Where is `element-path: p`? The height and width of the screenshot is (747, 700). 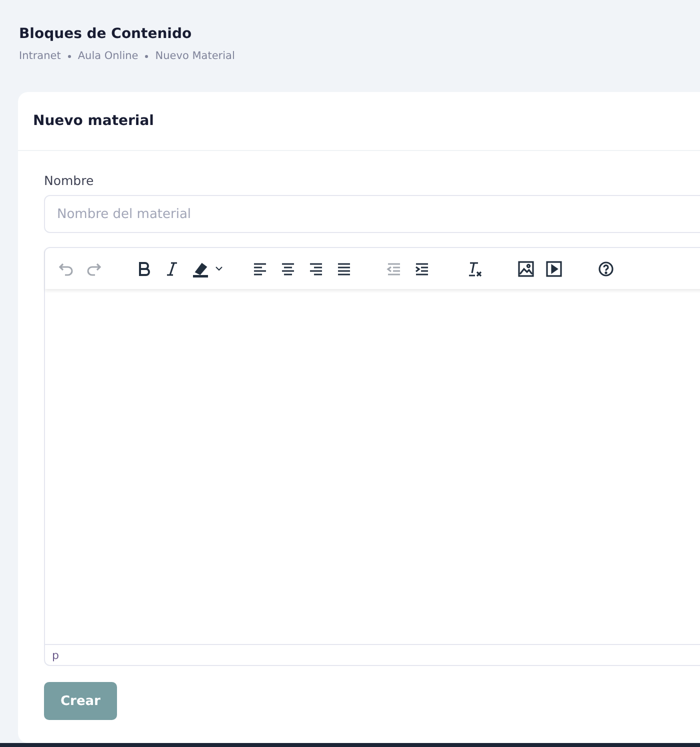
element-path: p is located at coordinates (55, 655).